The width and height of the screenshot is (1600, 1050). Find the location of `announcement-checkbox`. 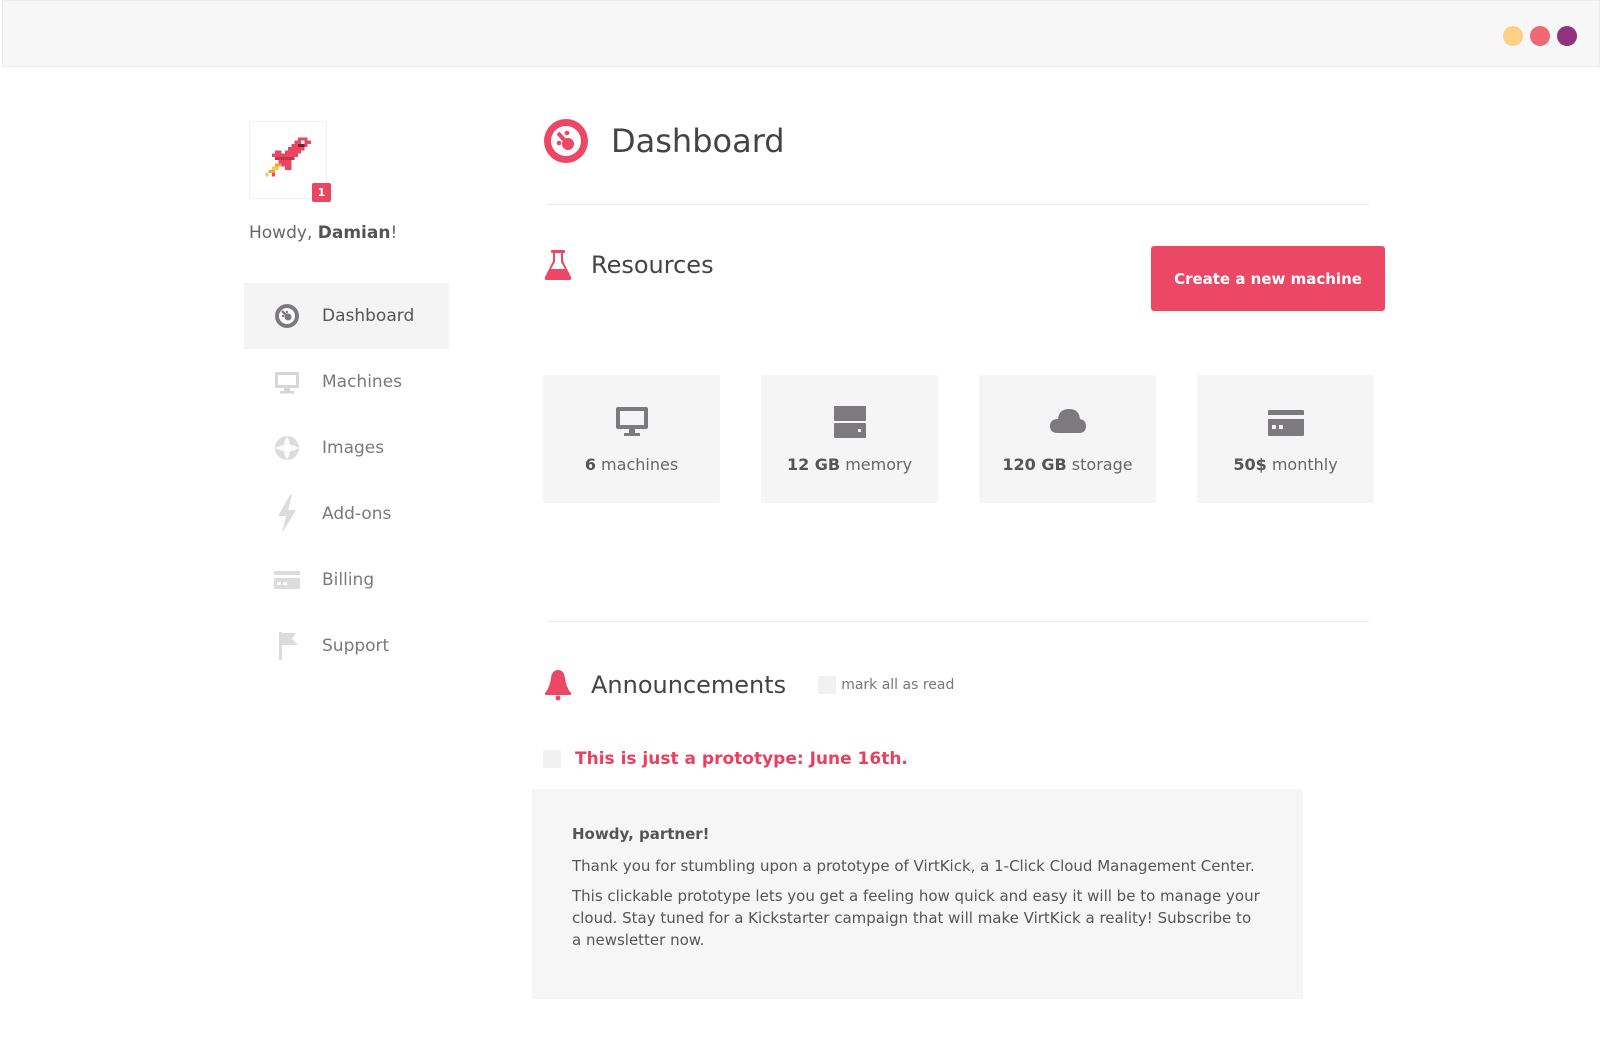

announcement-checkbox is located at coordinates (552, 759).